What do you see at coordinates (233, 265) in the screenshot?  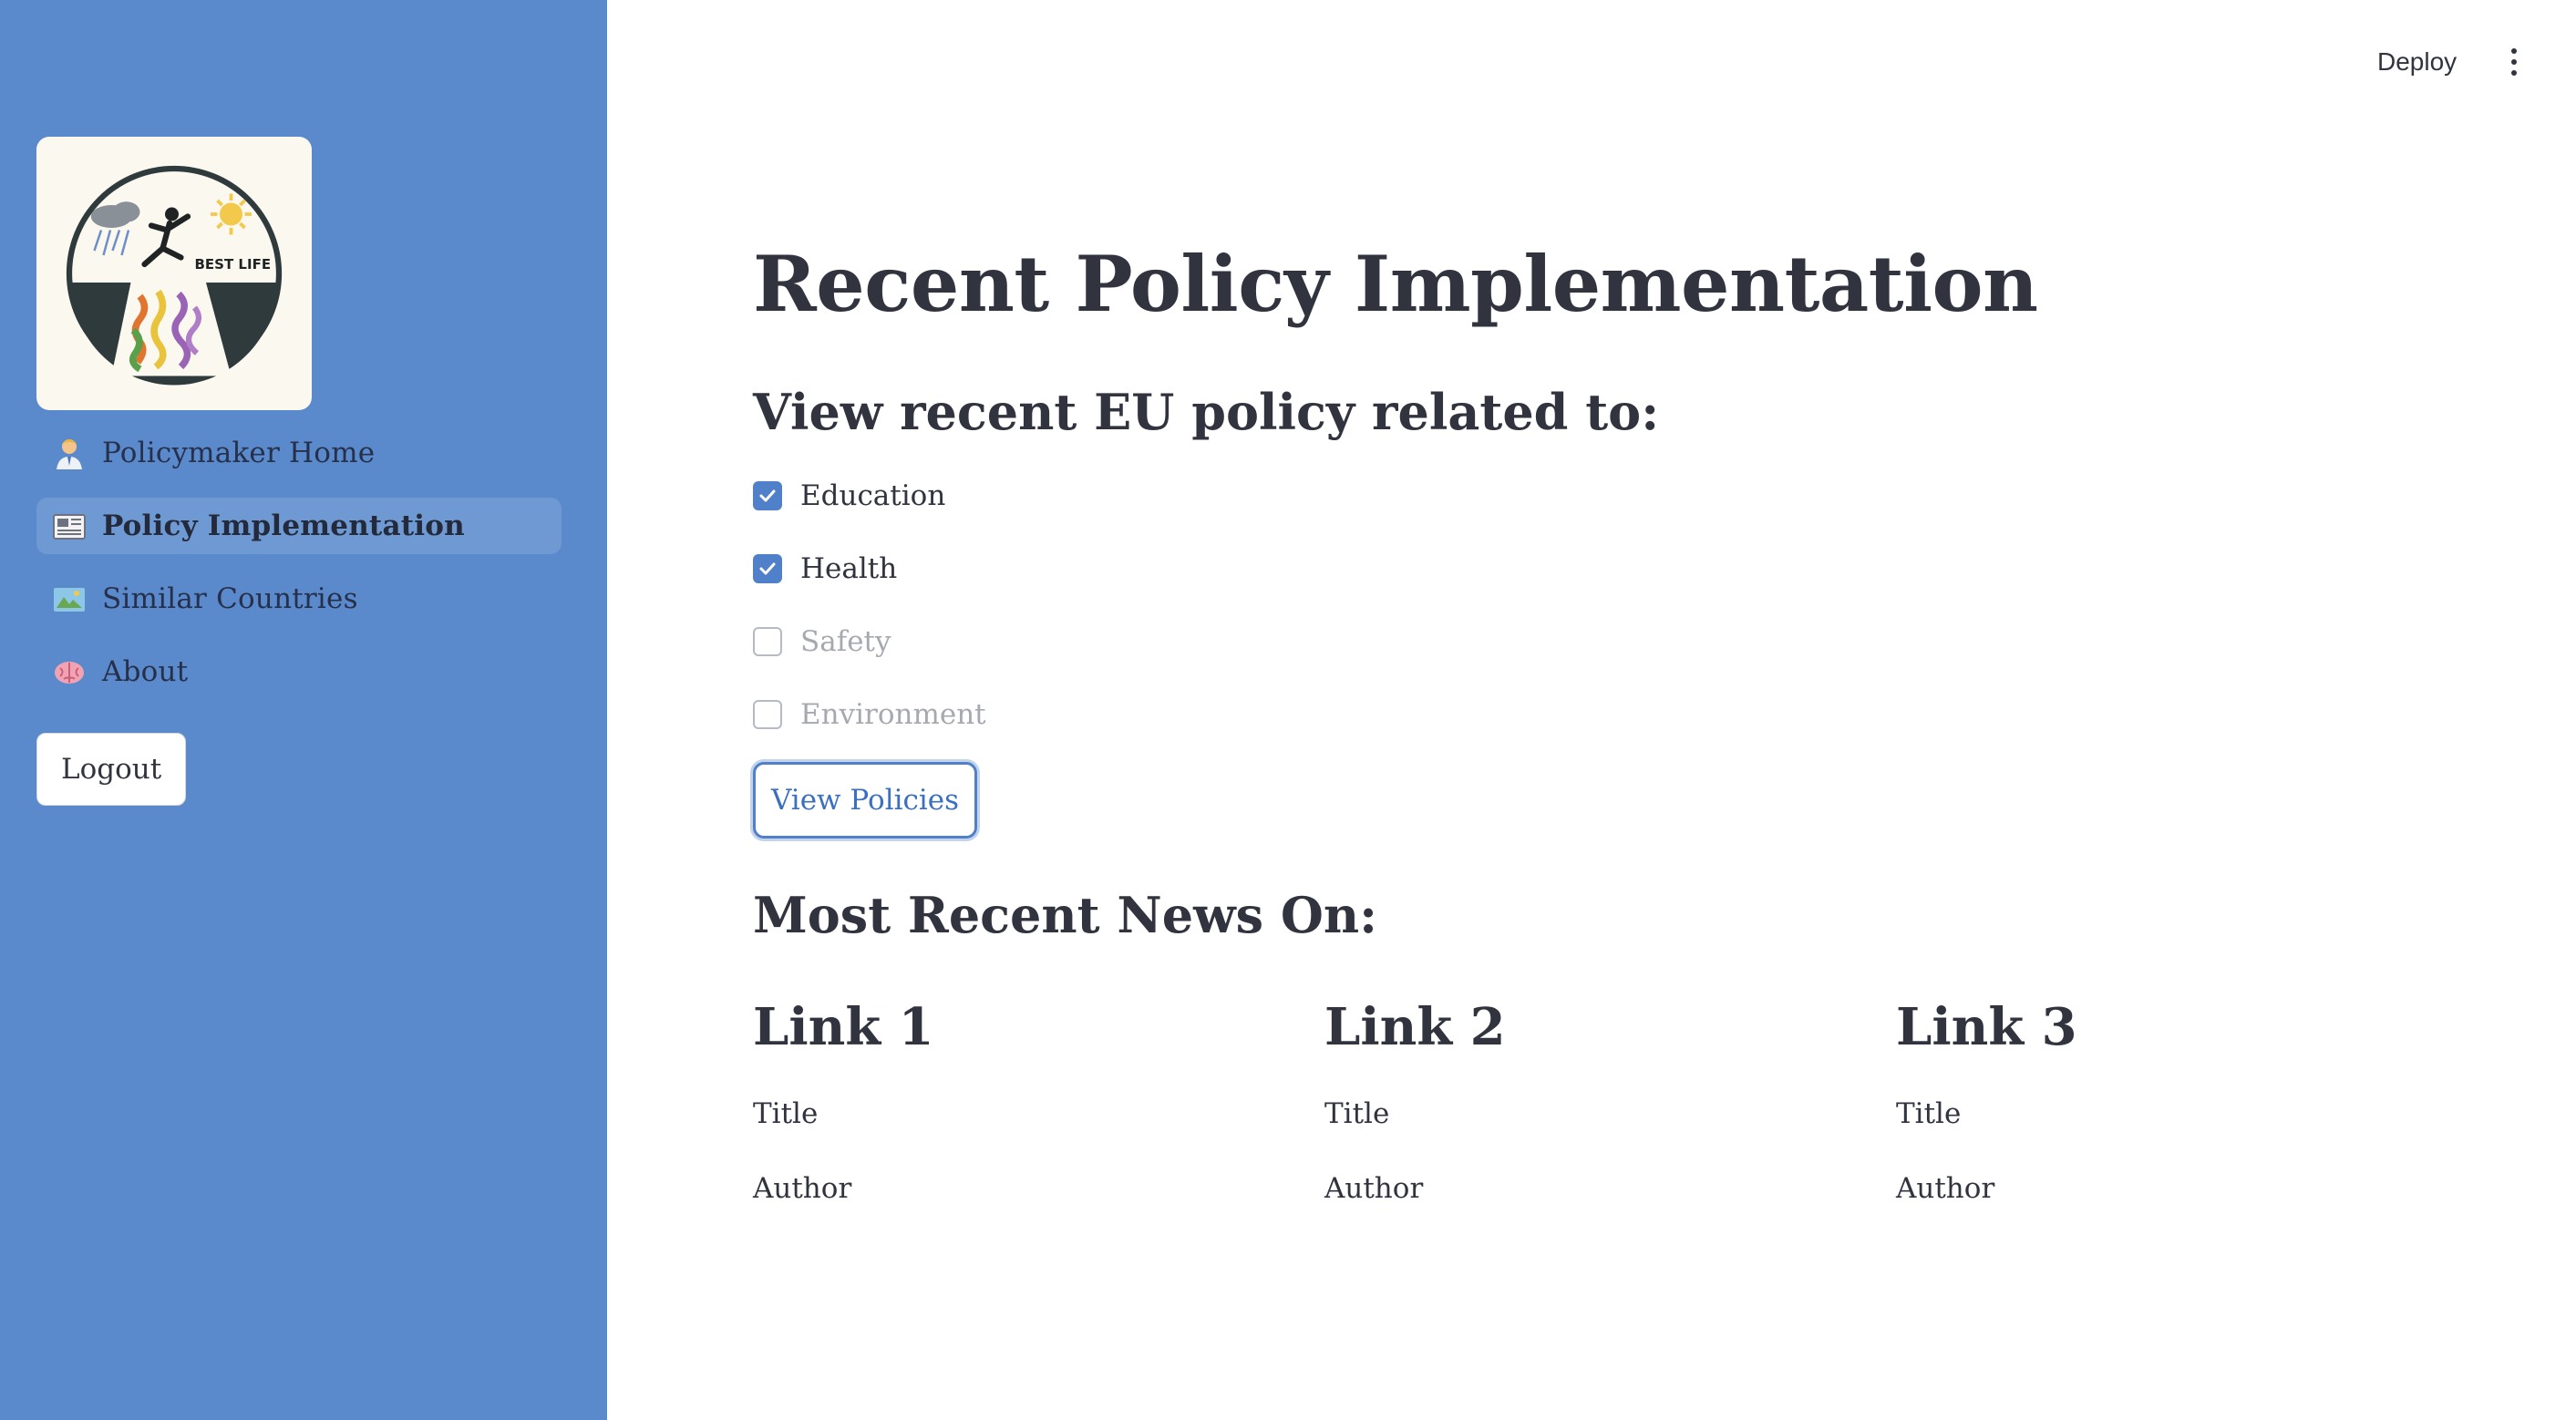 I see `svg-text: BEST LIFE` at bounding box center [233, 265].